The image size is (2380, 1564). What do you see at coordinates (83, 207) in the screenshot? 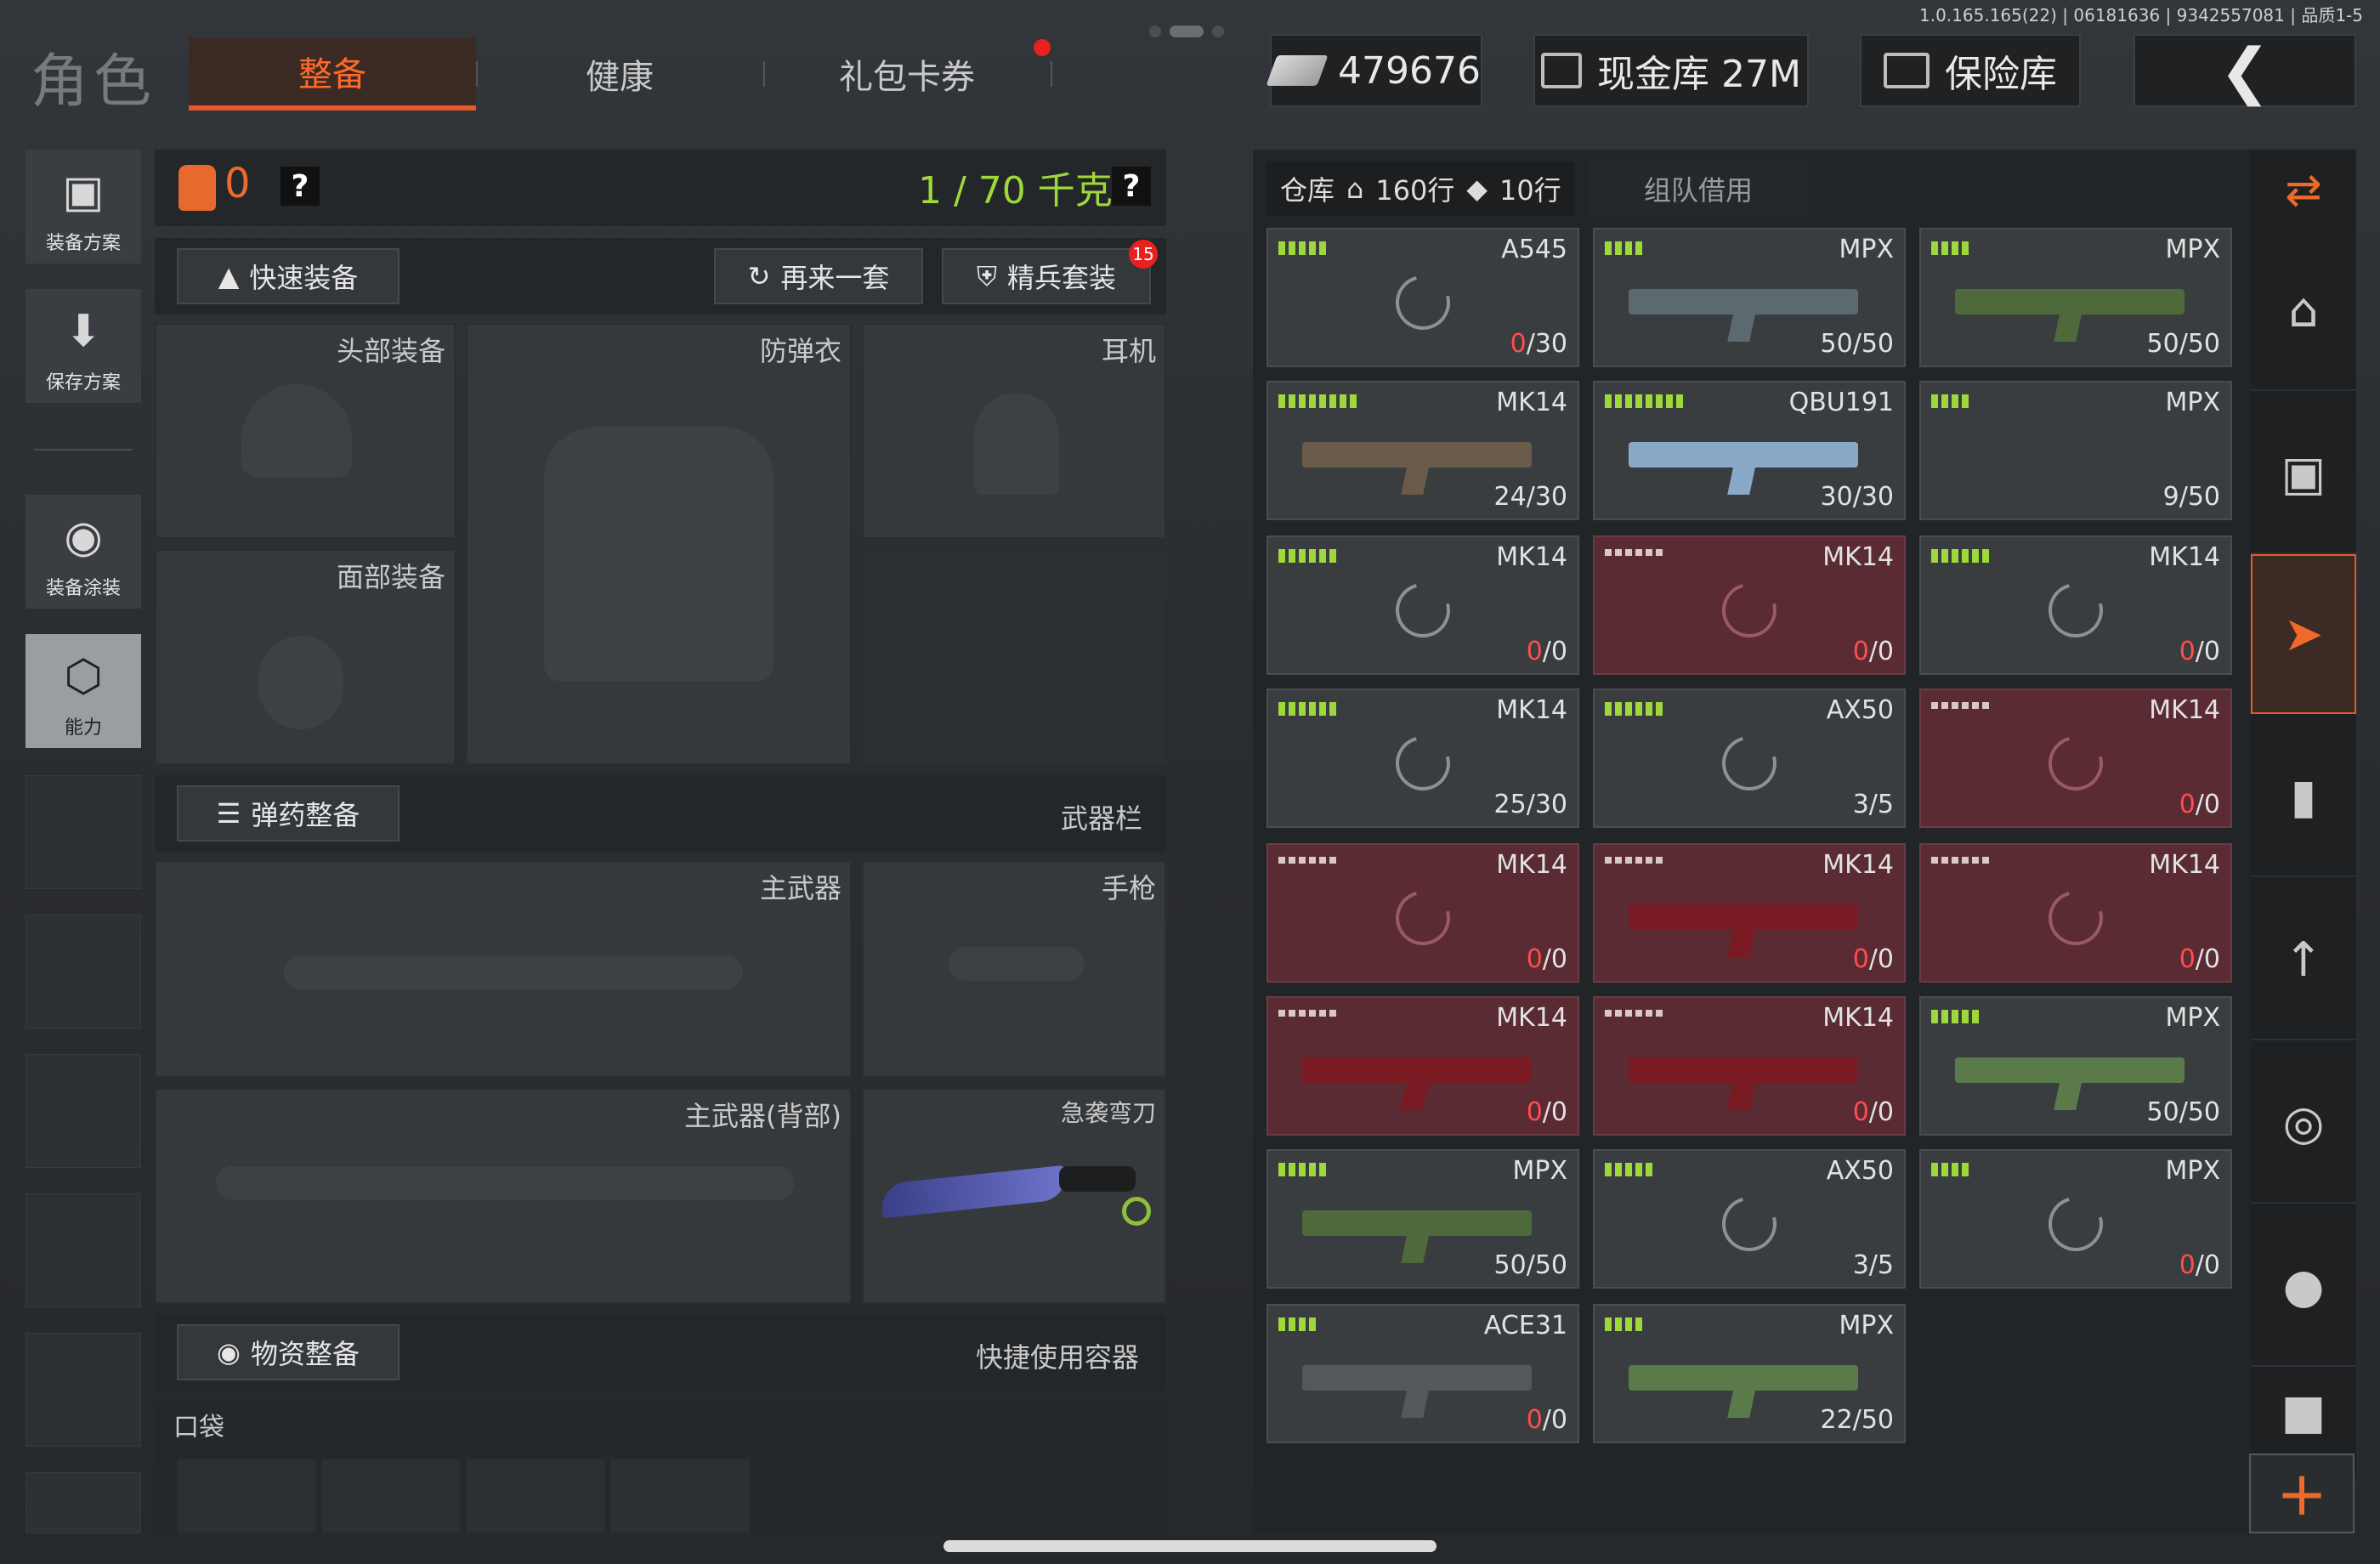
I see `loadout-plan-button: ▣ 装备方案` at bounding box center [83, 207].